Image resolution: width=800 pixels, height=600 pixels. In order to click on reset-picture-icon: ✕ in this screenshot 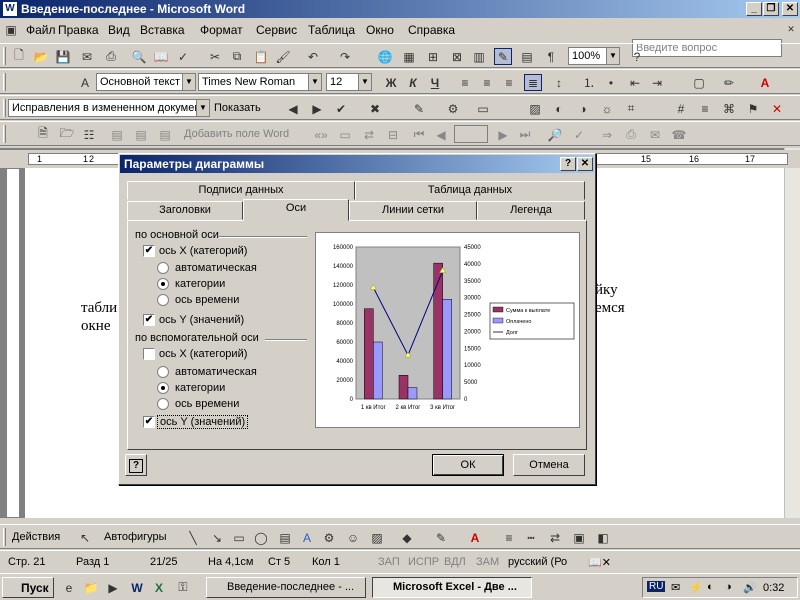, I will do `click(777, 108)`.